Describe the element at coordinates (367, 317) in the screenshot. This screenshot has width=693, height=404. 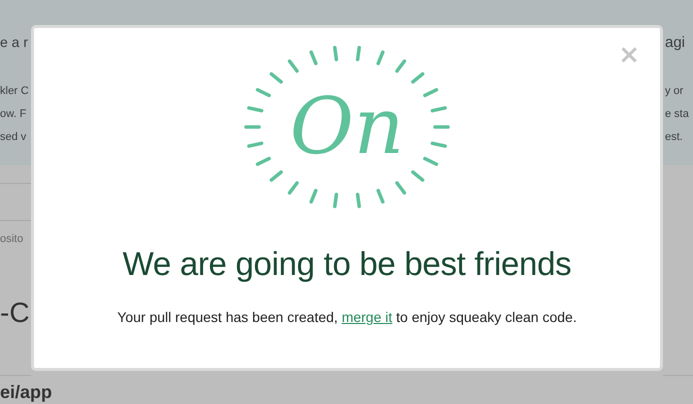
I see `merge-link: merge it` at that location.